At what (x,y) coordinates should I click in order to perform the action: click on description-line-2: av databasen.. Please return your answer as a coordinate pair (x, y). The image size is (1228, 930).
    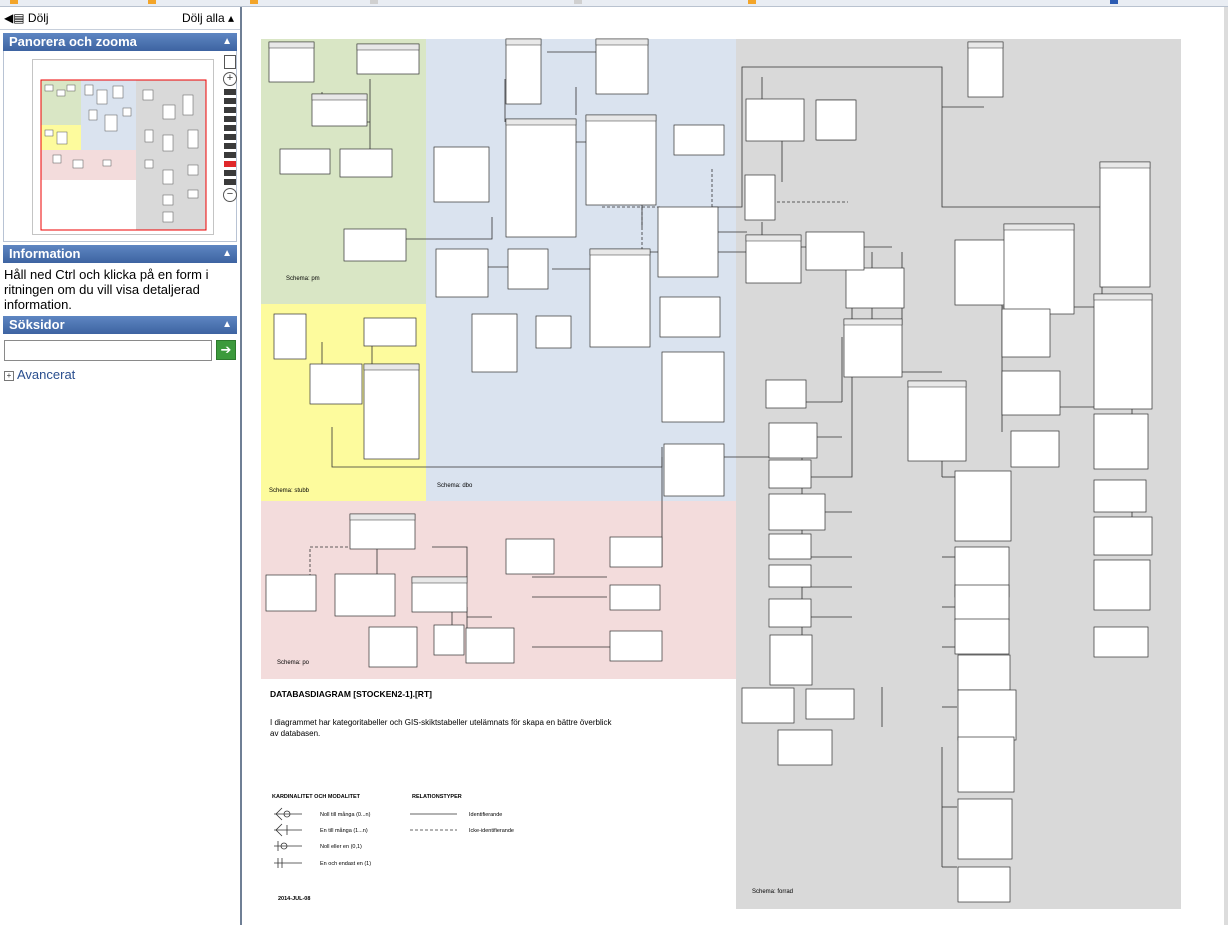
    Looking at the image, I should click on (295, 733).